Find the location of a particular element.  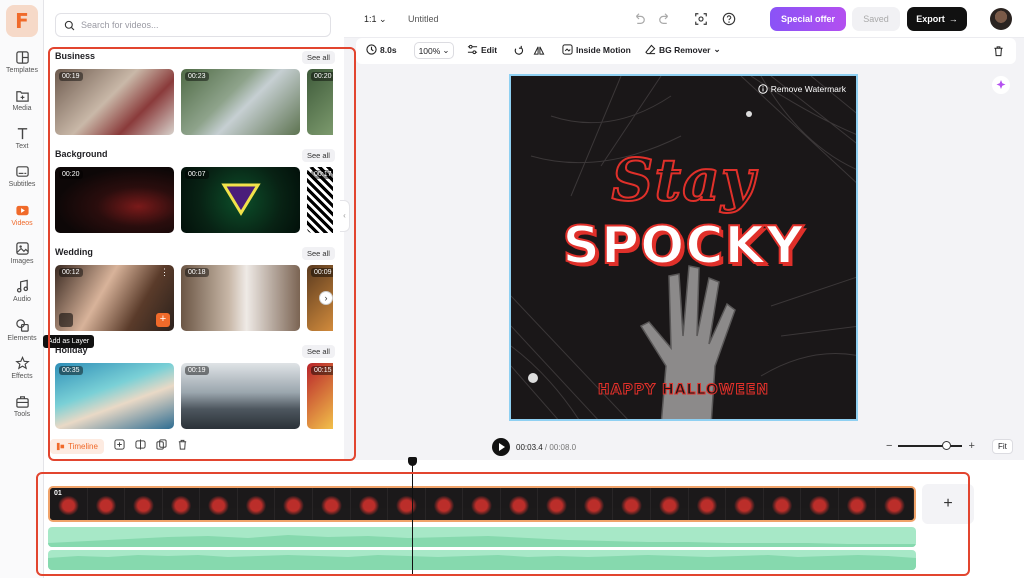

search-input is located at coordinates (191, 25).